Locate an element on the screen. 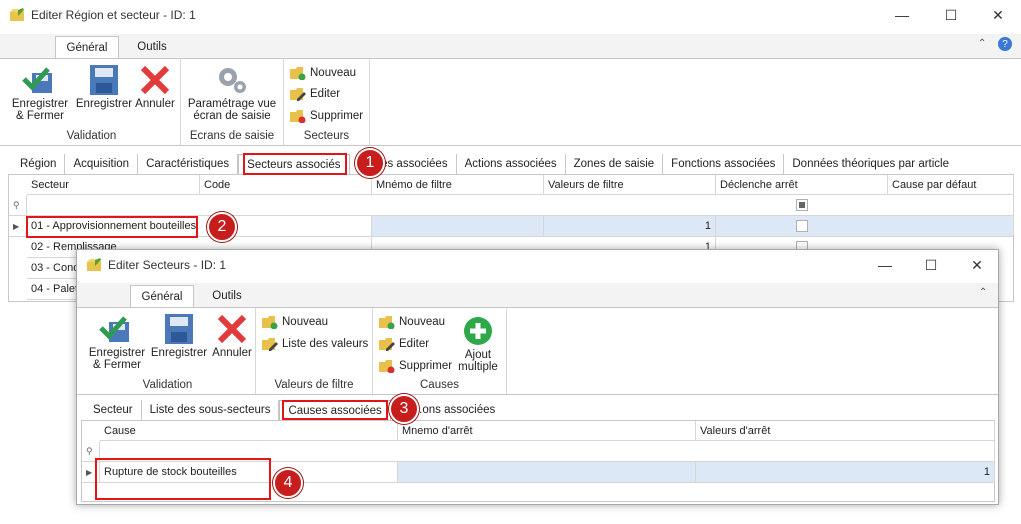  sub-collapse-ribbon-icon: ⌃ is located at coordinates (983, 292).